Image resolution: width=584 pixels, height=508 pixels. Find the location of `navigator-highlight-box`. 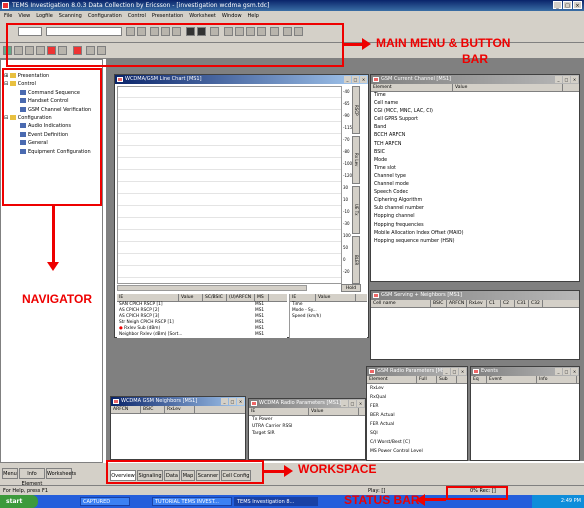

navigator-highlight-box is located at coordinates (52, 137).